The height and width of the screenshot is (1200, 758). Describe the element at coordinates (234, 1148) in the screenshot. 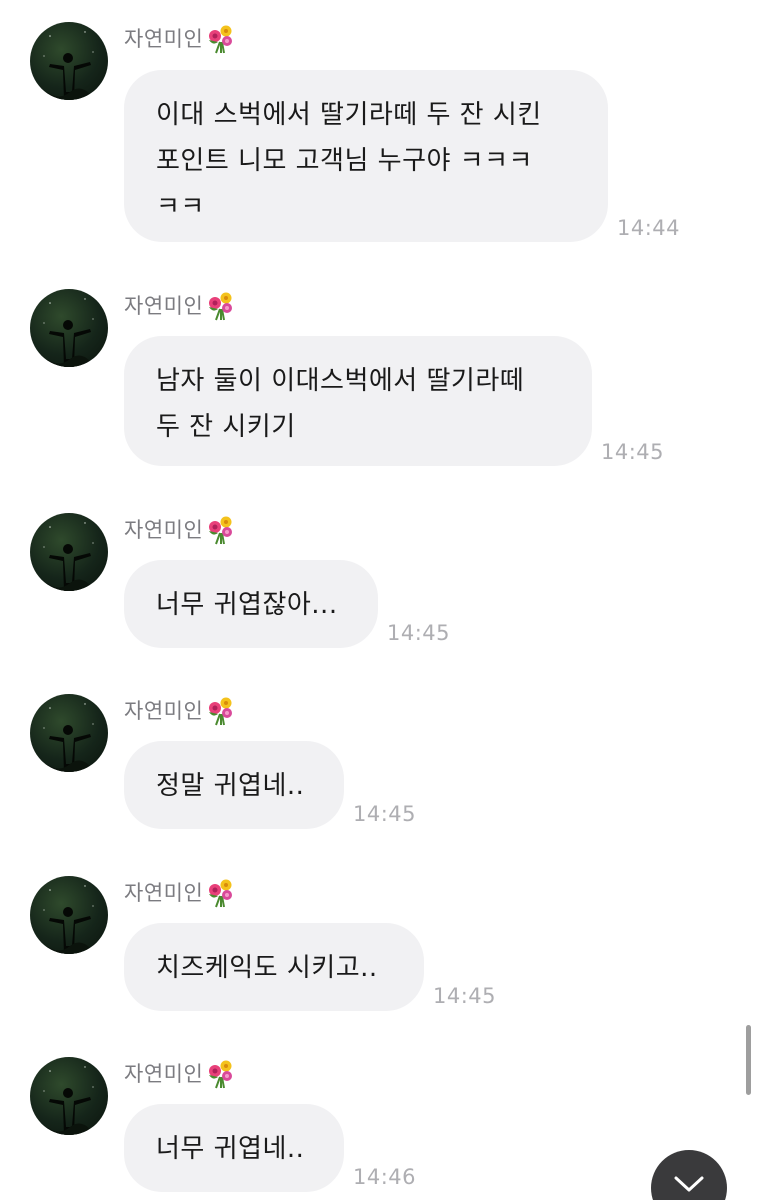

I see `message-bubble: 너무 귀엽네..` at that location.